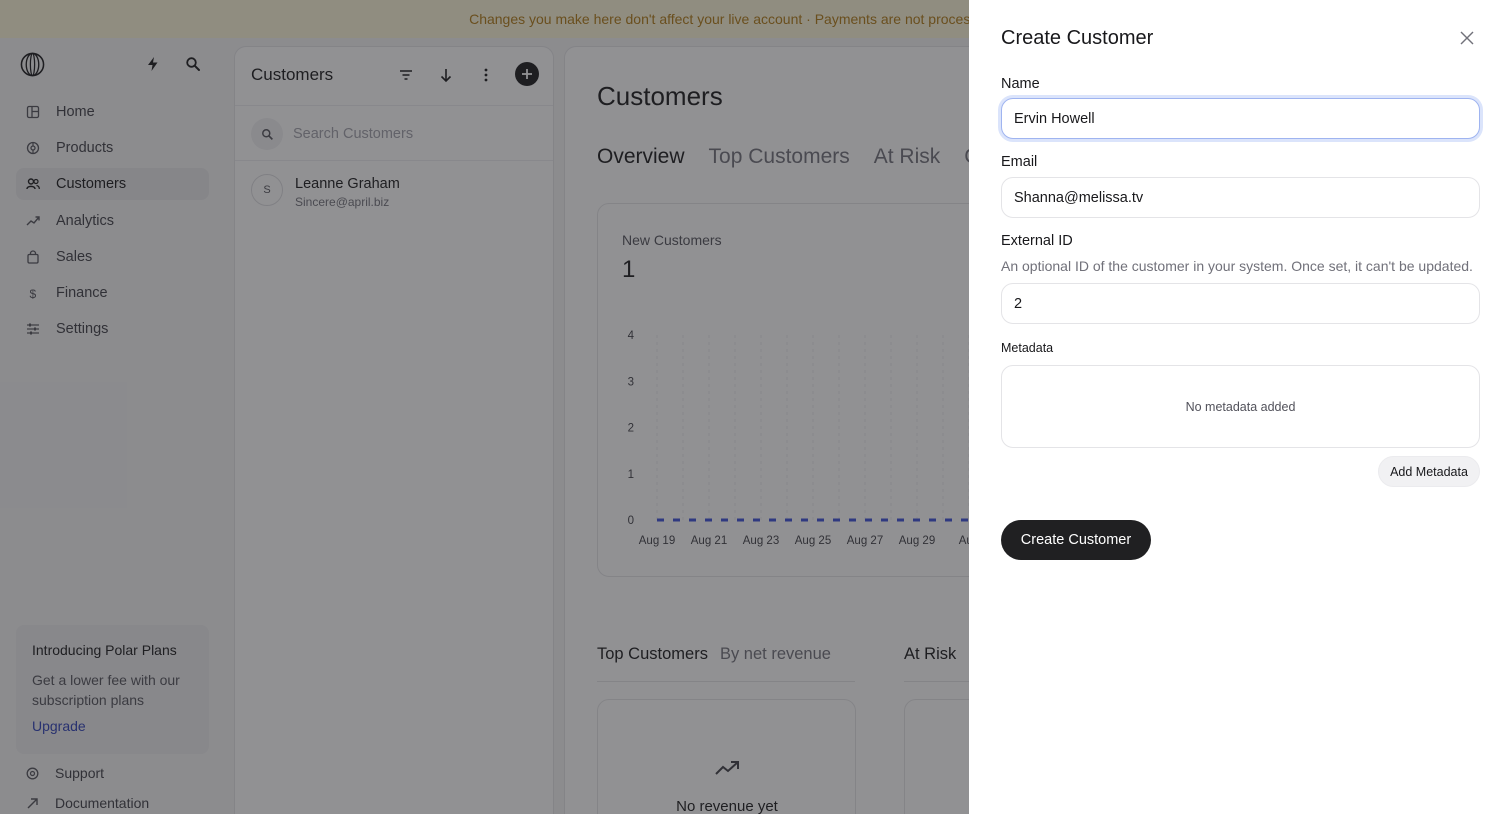 This screenshot has width=1512, height=814. I want to click on name-label: Name, so click(1020, 84).